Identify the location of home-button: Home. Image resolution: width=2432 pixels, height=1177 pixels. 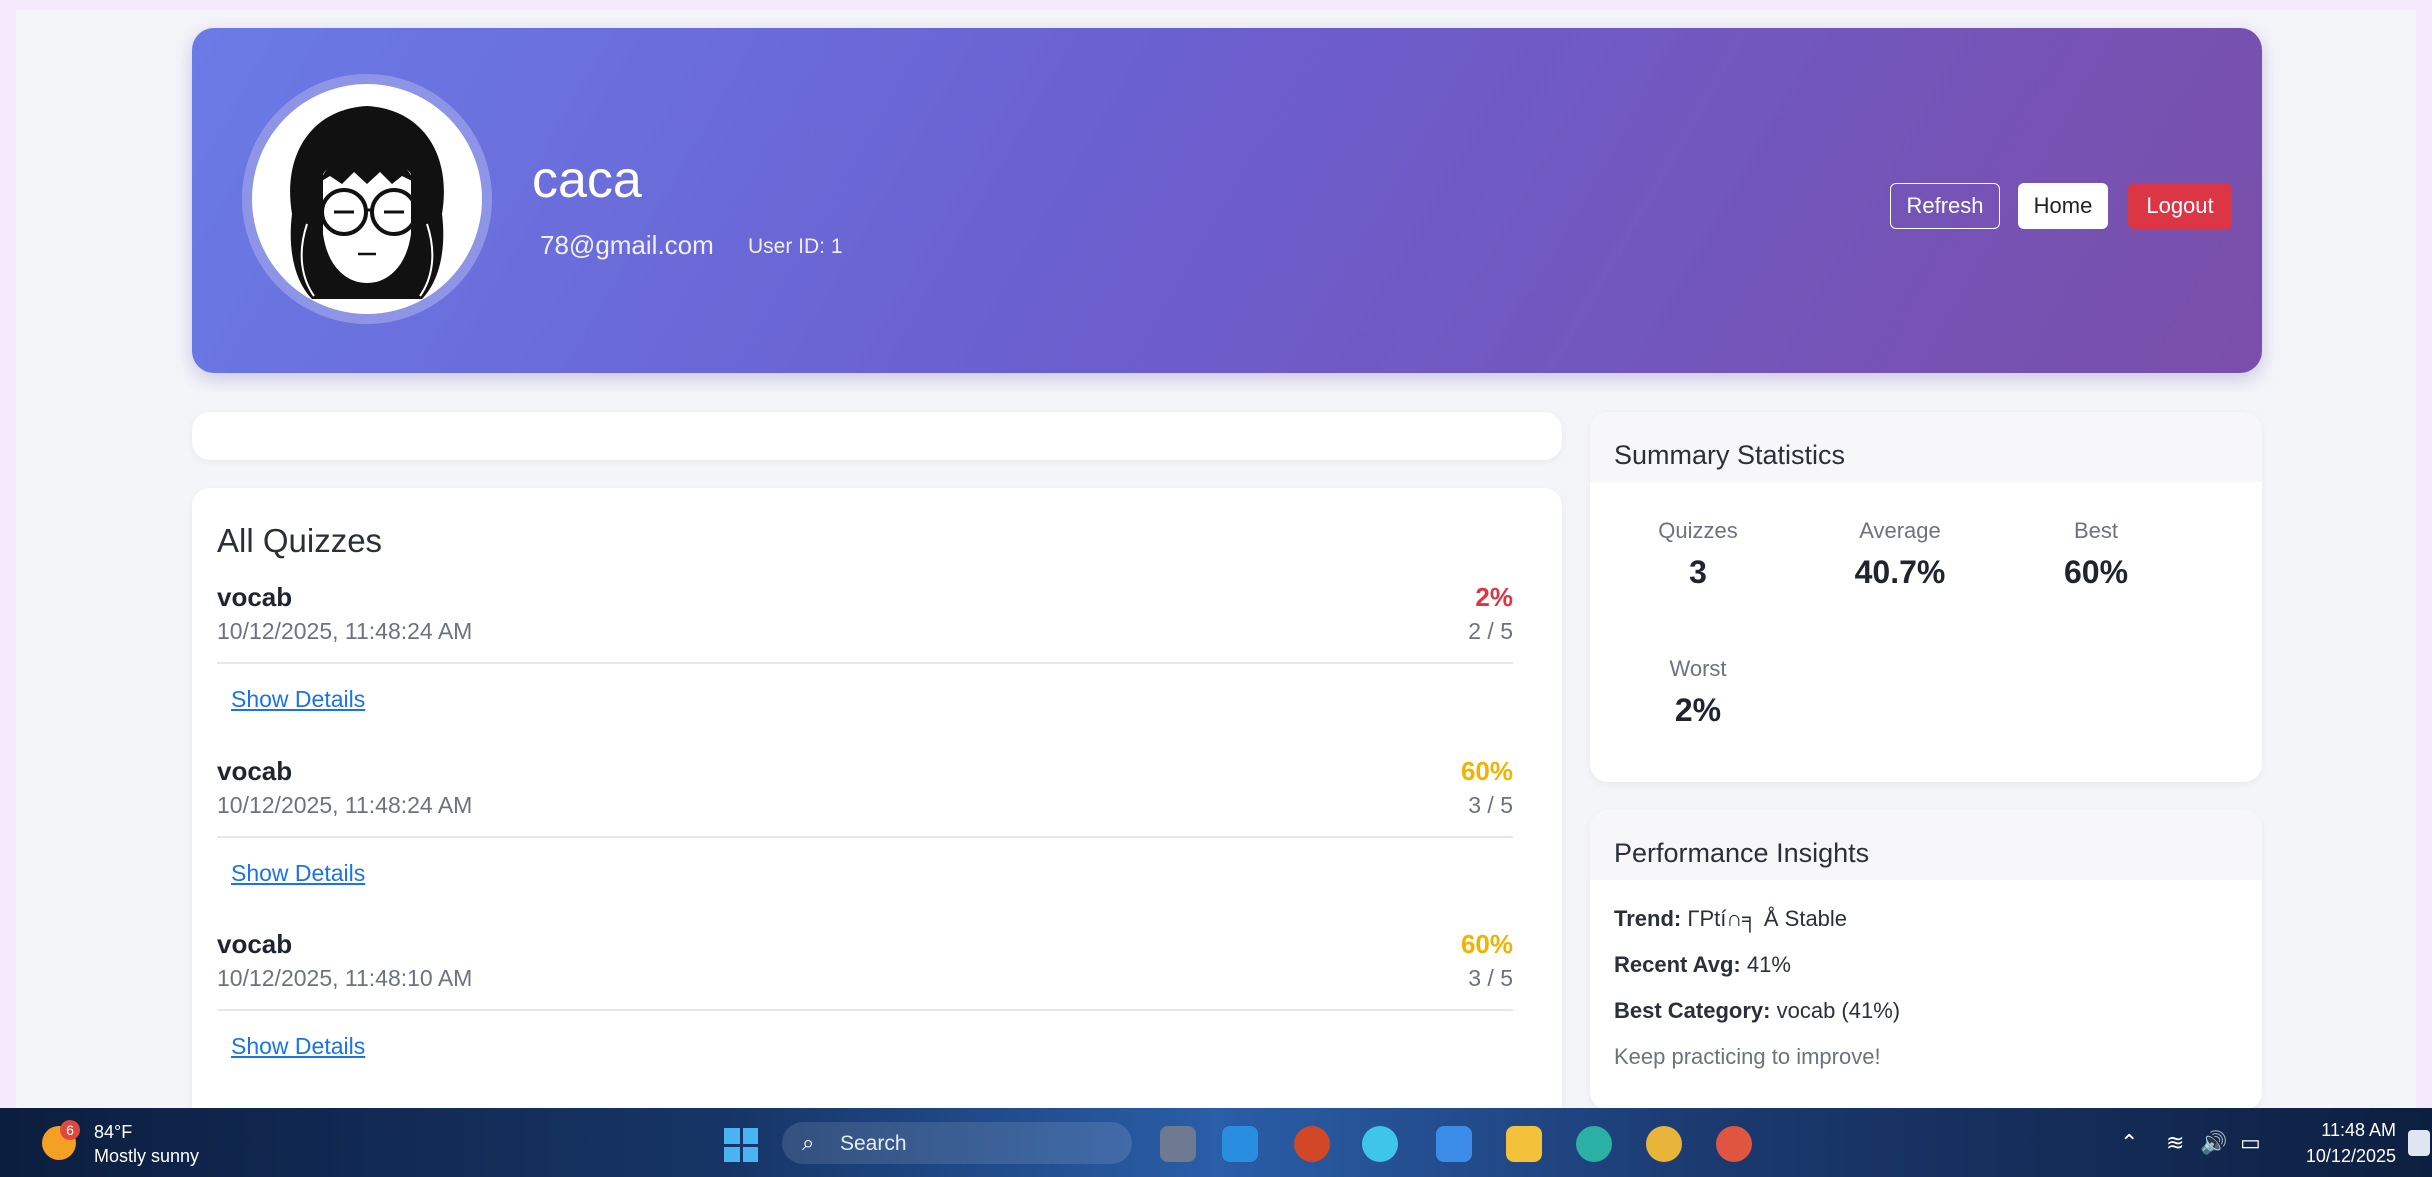
(2063, 206).